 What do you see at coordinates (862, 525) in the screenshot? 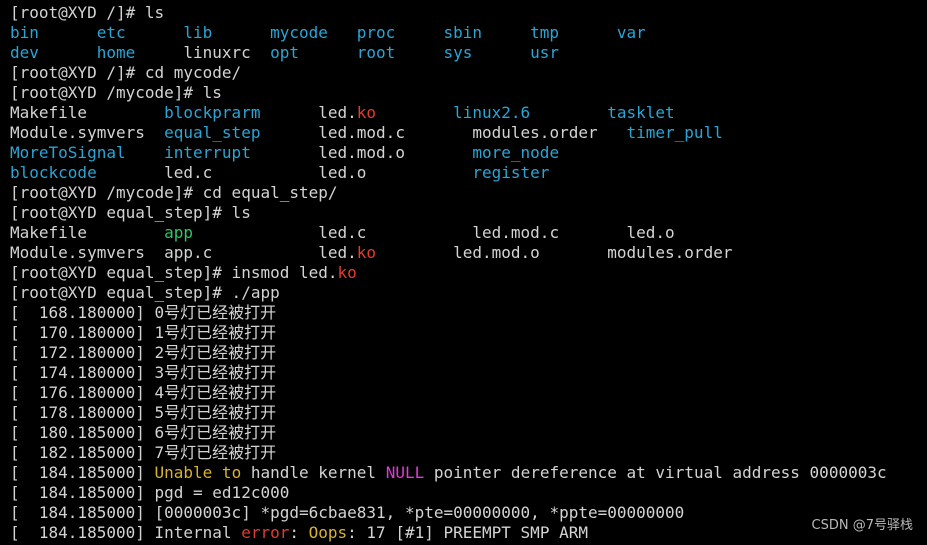
I see `csdn-watermark: CSDN @7号驿栈` at bounding box center [862, 525].